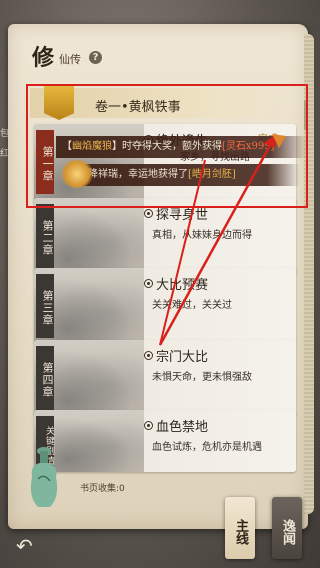 This screenshot has height=568, width=320. What do you see at coordinates (29, 546) in the screenshot?
I see `back-icon: ↶` at bounding box center [29, 546].